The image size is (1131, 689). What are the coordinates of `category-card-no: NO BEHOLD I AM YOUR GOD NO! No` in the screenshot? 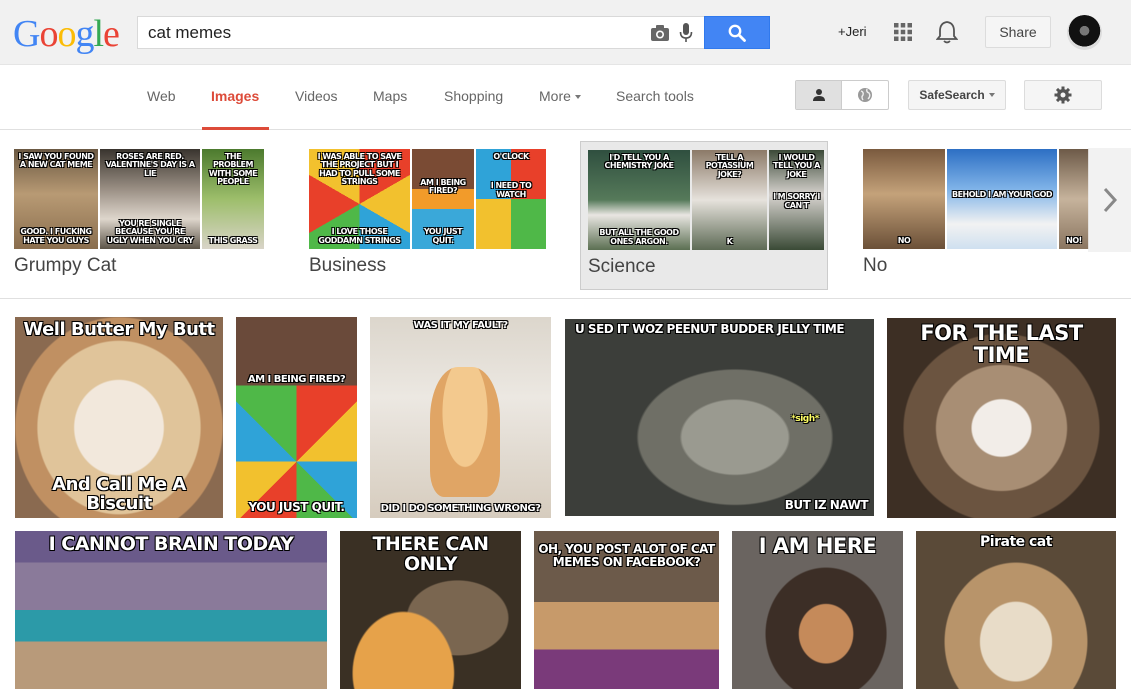 It's located at (976, 214).